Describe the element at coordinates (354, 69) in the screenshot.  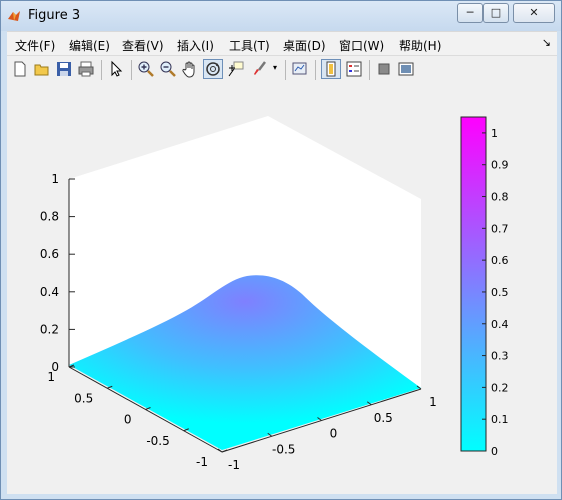
I see `legend-toggle-icon` at that location.